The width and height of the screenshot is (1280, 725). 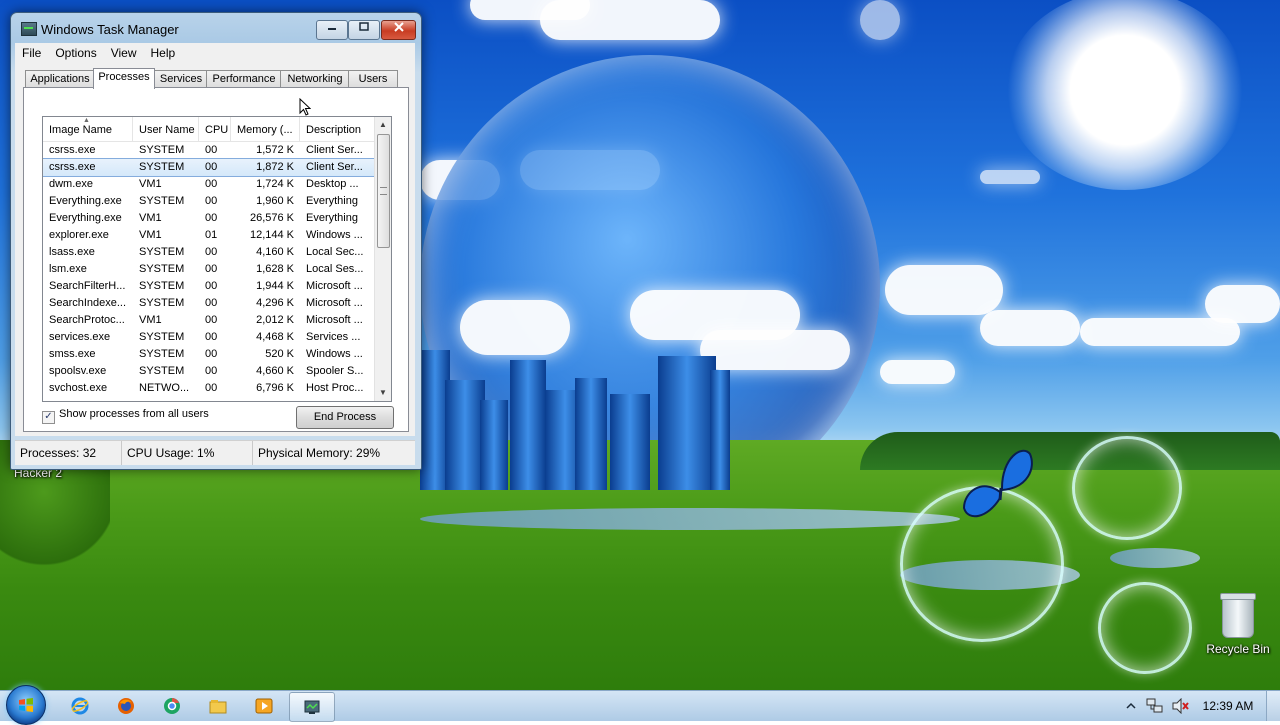 I want to click on show-hidden-icons-icon, so click(x=1131, y=706).